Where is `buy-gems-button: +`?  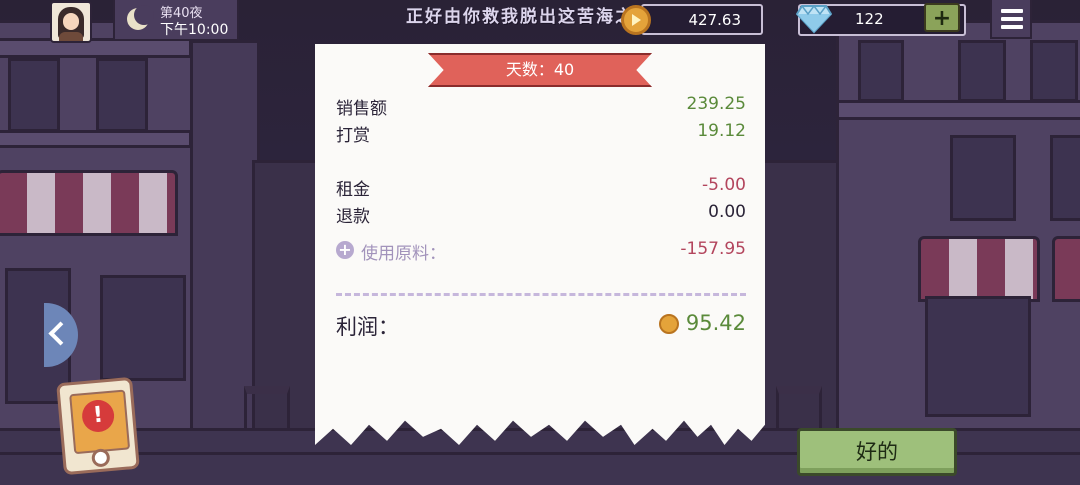 buy-gems-button: + is located at coordinates (942, 17).